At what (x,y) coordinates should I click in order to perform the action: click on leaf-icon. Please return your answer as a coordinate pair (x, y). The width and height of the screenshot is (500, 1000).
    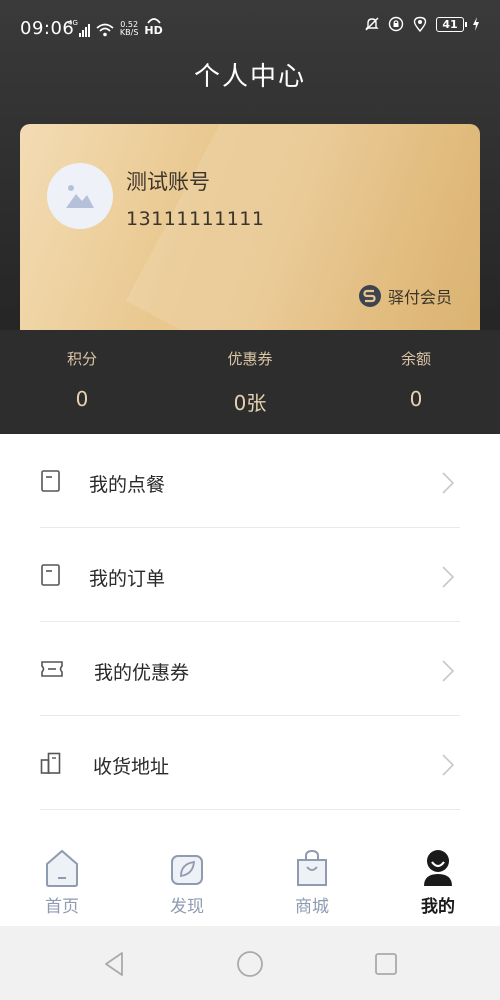
    Looking at the image, I should click on (187, 870).